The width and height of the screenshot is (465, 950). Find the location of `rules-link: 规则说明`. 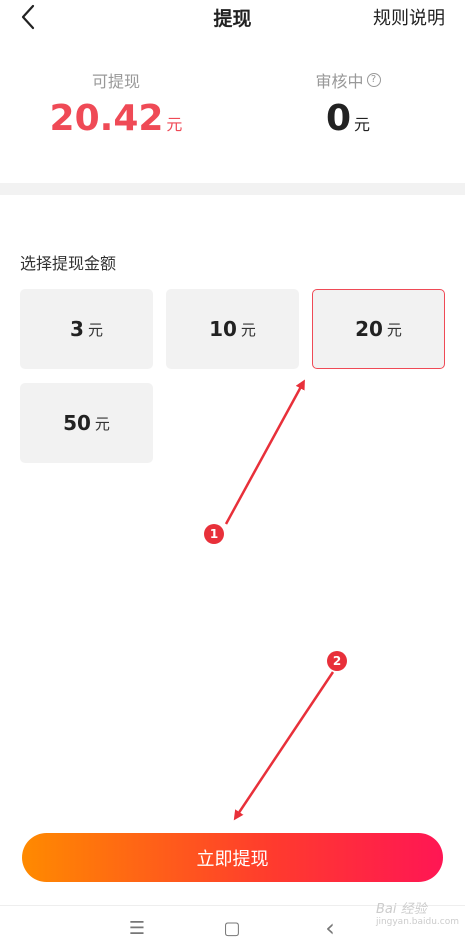

rules-link: 规则说明 is located at coordinates (409, 17).